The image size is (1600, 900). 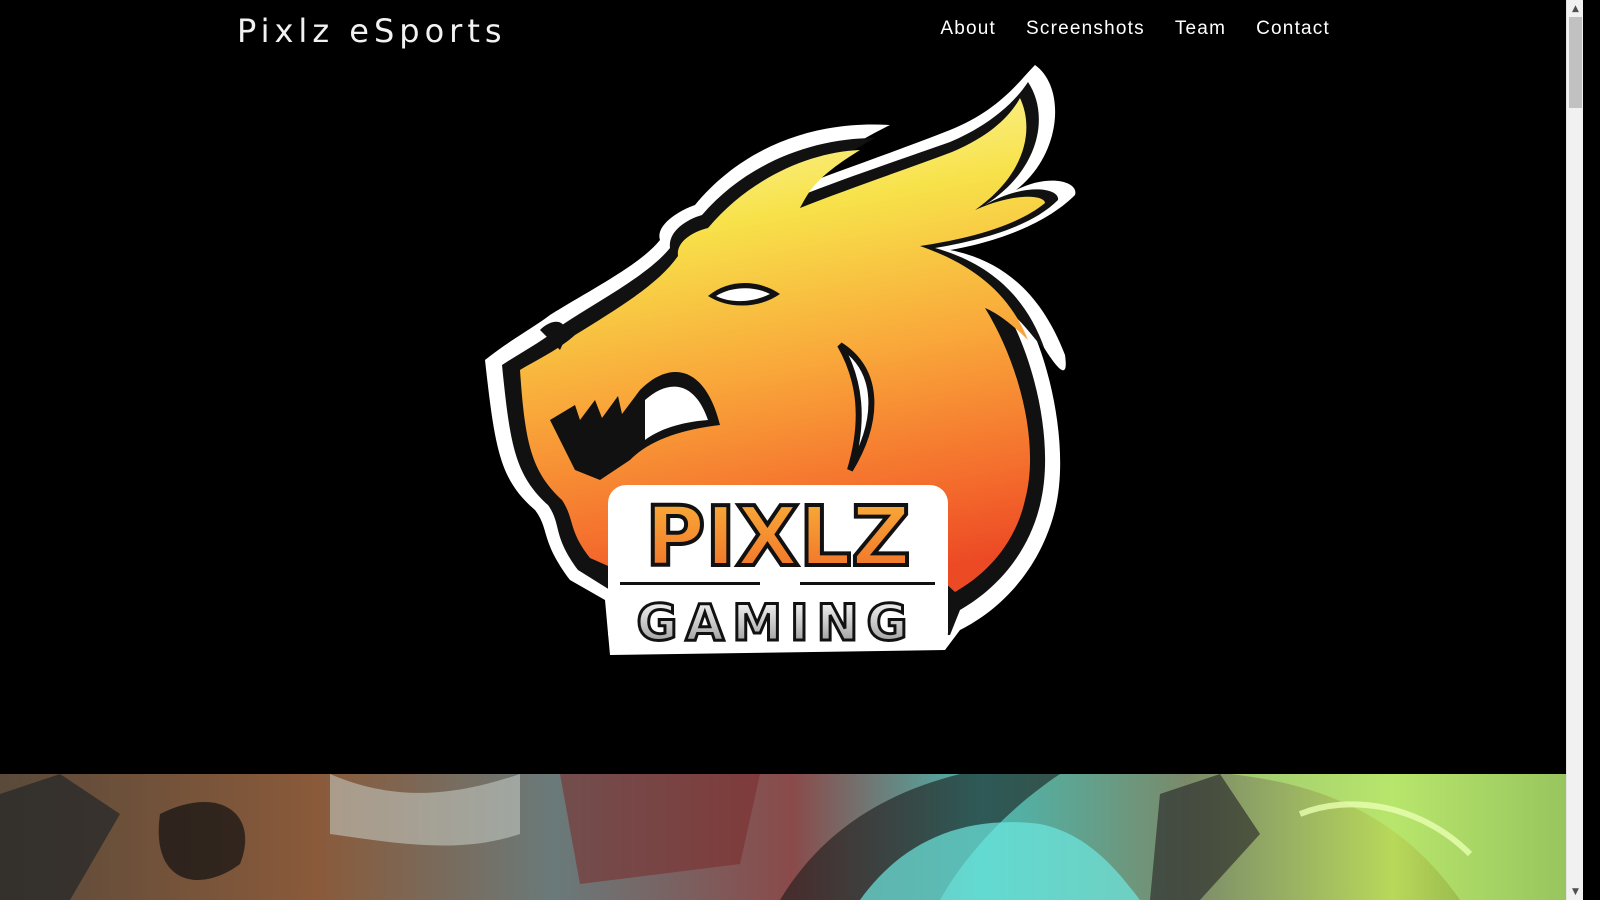 What do you see at coordinates (778, 537) in the screenshot?
I see `logo-title: PIXLZ` at bounding box center [778, 537].